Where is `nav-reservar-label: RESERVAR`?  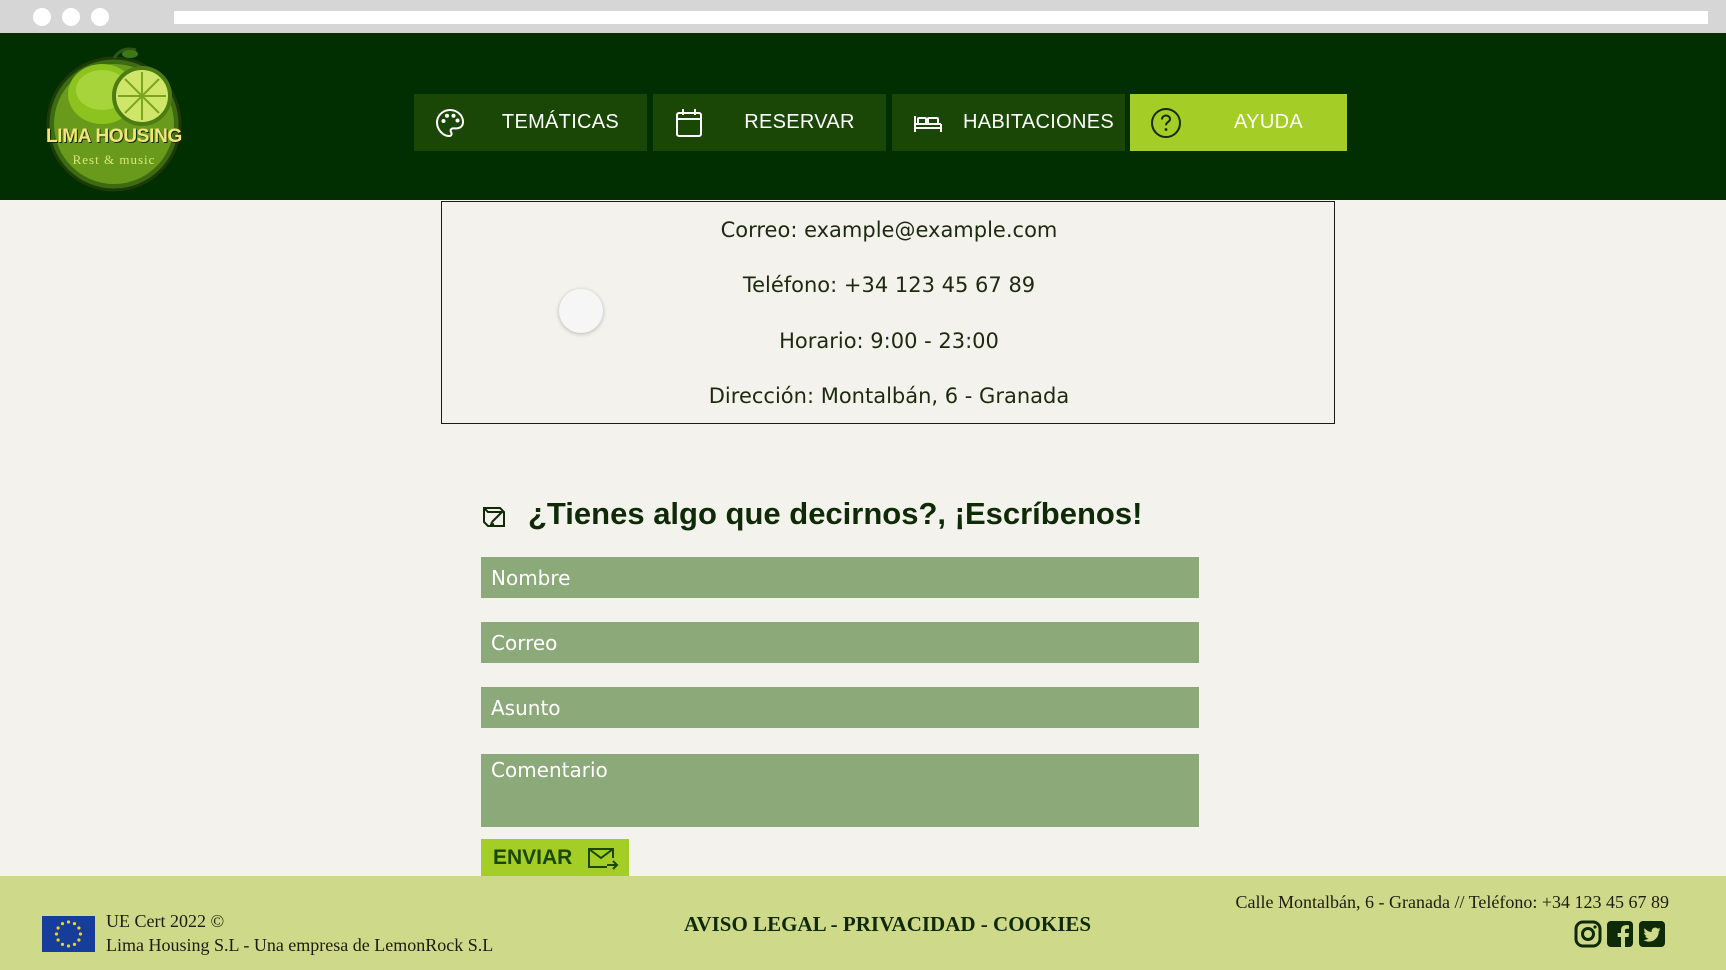 nav-reservar-label: RESERVAR is located at coordinates (799, 122).